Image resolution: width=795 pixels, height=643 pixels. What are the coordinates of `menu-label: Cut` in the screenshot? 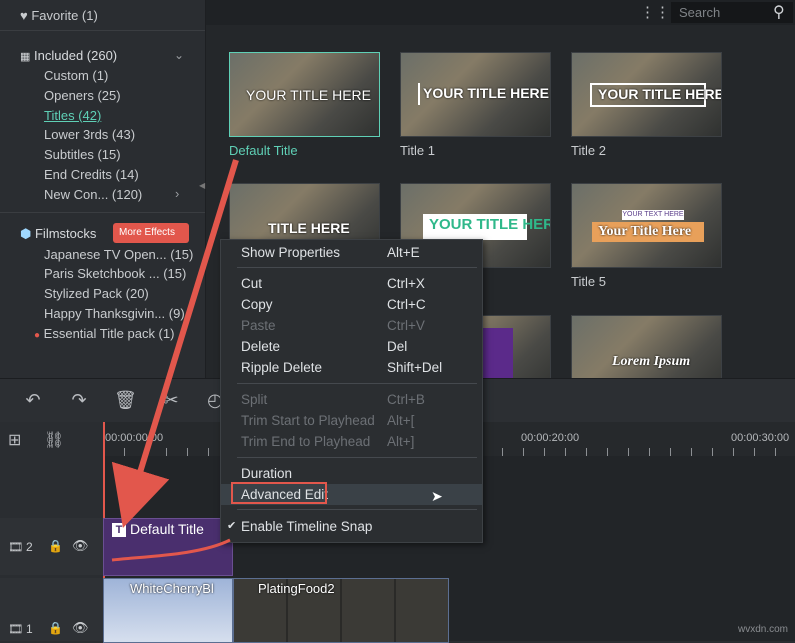 It's located at (252, 283).